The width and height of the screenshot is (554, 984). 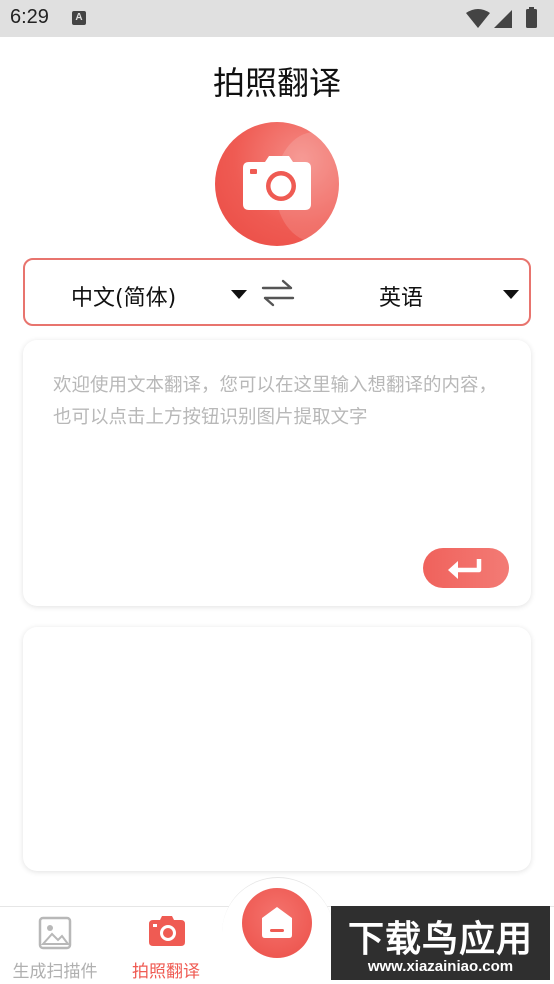 I want to click on camera-capture-button, so click(x=277, y=184).